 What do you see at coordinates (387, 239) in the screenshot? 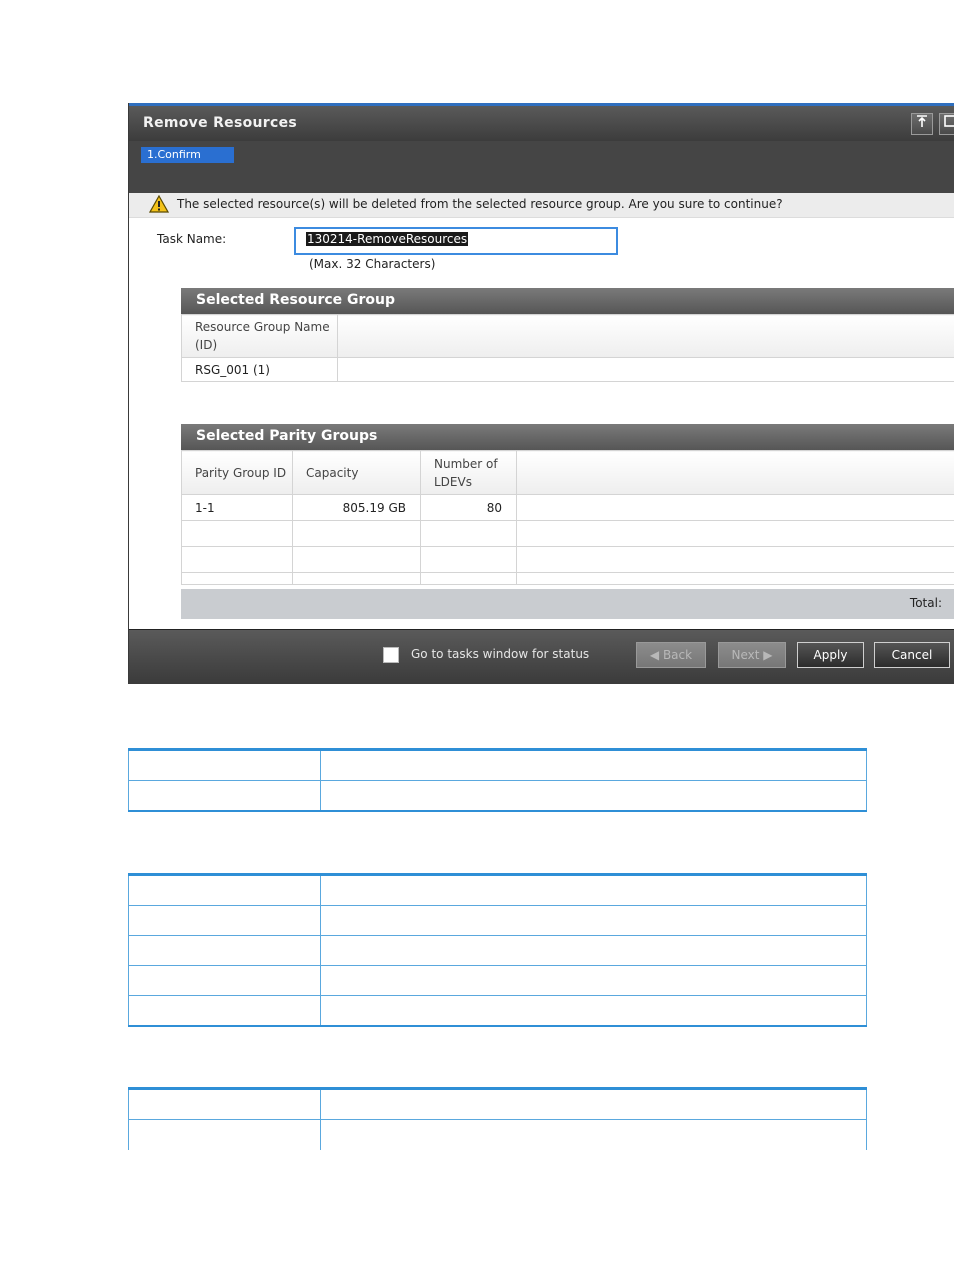
I see `task-name-value: 130214-RemoveResources` at bounding box center [387, 239].